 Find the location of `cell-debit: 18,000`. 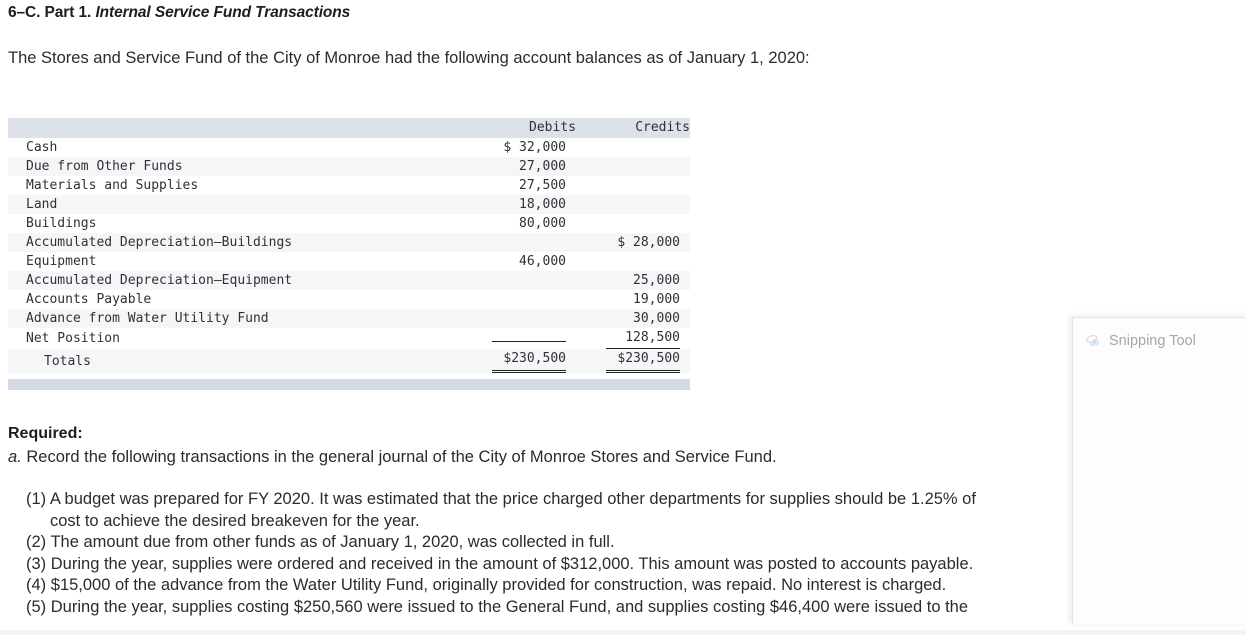

cell-debit: 18,000 is located at coordinates (542, 204).